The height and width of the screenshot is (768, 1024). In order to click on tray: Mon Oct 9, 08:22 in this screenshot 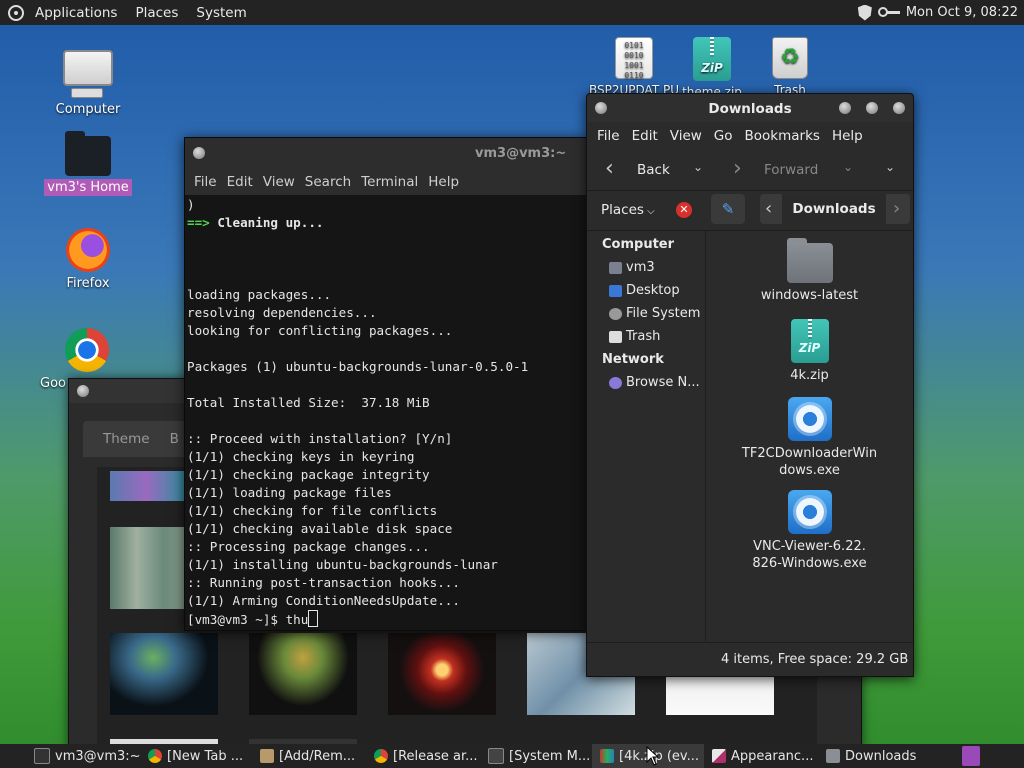, I will do `click(937, 12)`.